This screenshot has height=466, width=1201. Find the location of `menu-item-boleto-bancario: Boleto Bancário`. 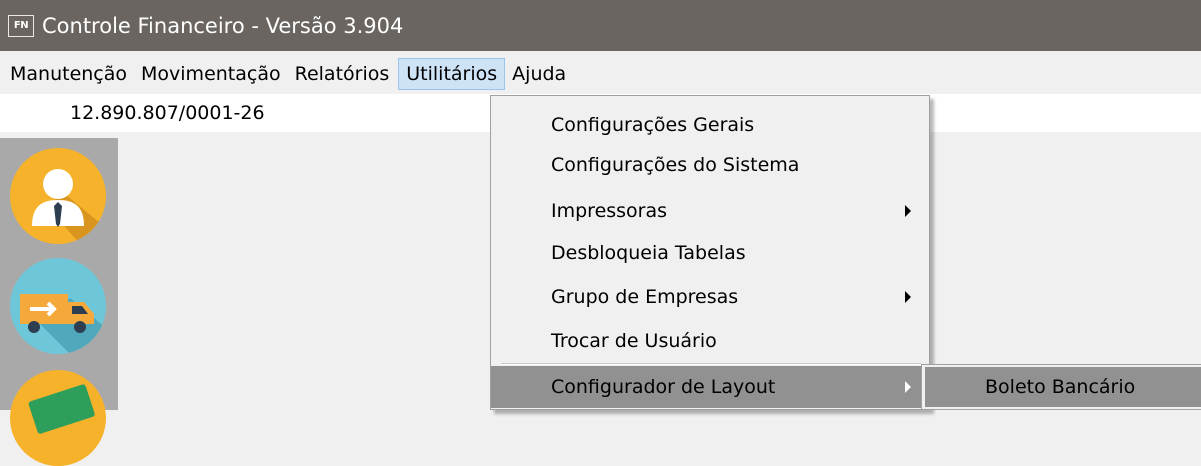

menu-item-boleto-bancario: Boleto Bancário is located at coordinates (1063, 387).